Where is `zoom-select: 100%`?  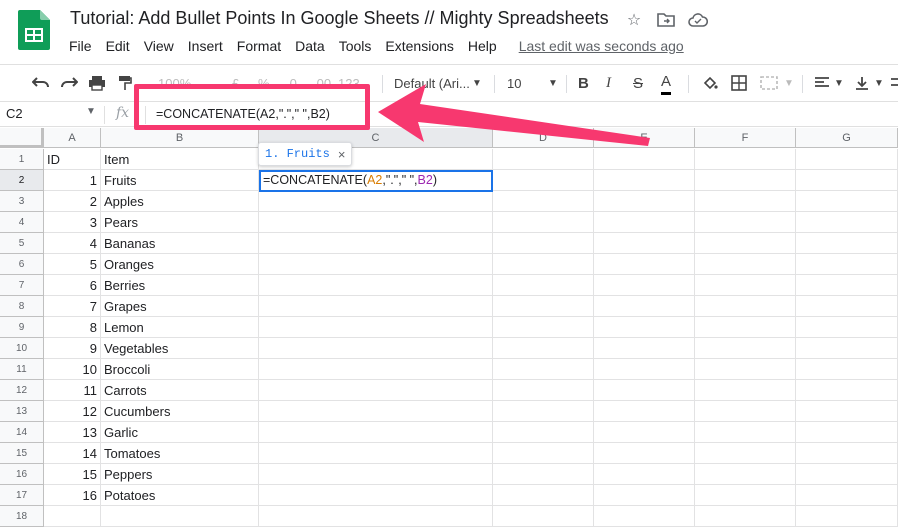 zoom-select: 100% is located at coordinates (174, 83).